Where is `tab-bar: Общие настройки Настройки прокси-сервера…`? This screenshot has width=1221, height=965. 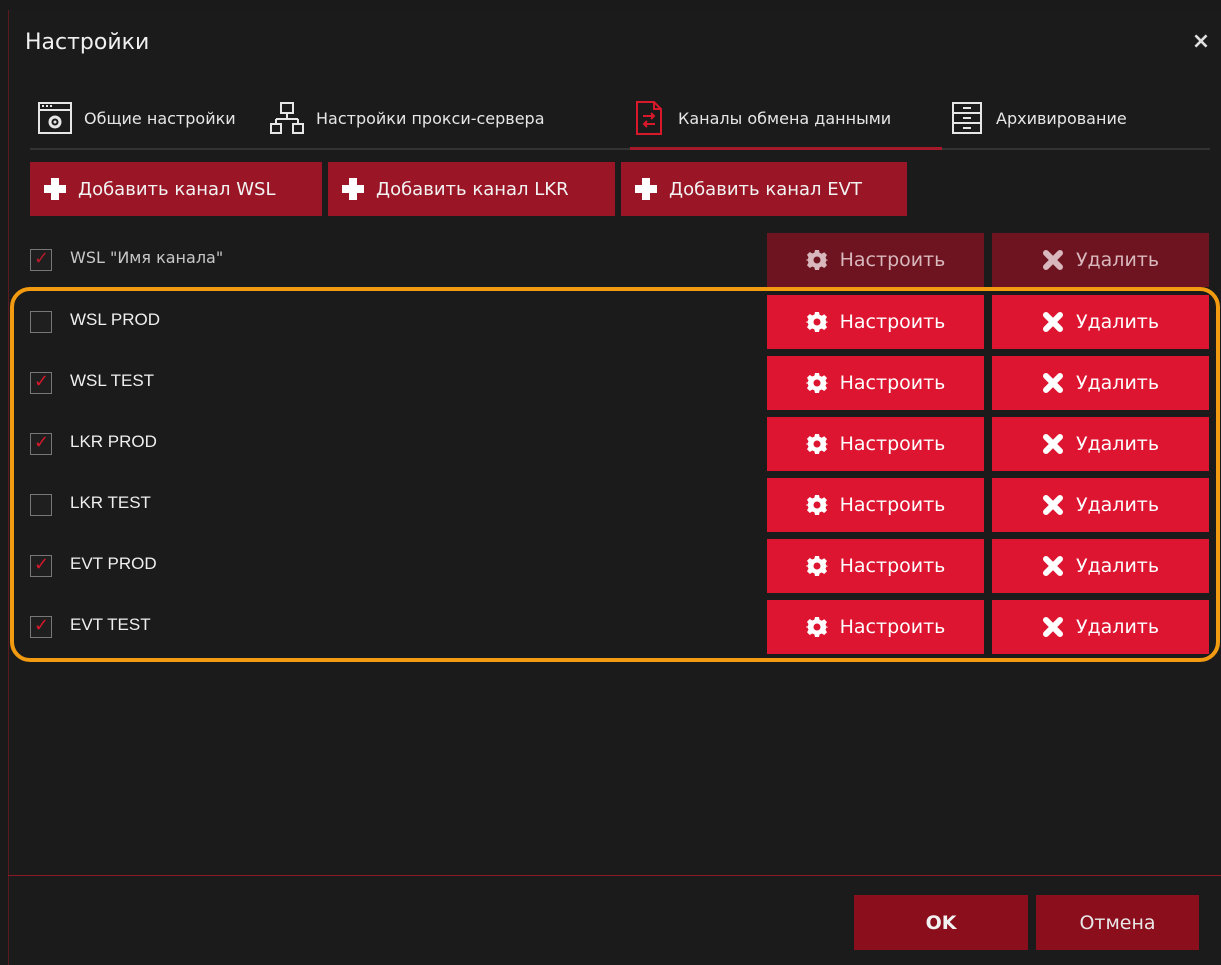
tab-bar: Общие настройки Настройки прокси-сервера… is located at coordinates (620, 119).